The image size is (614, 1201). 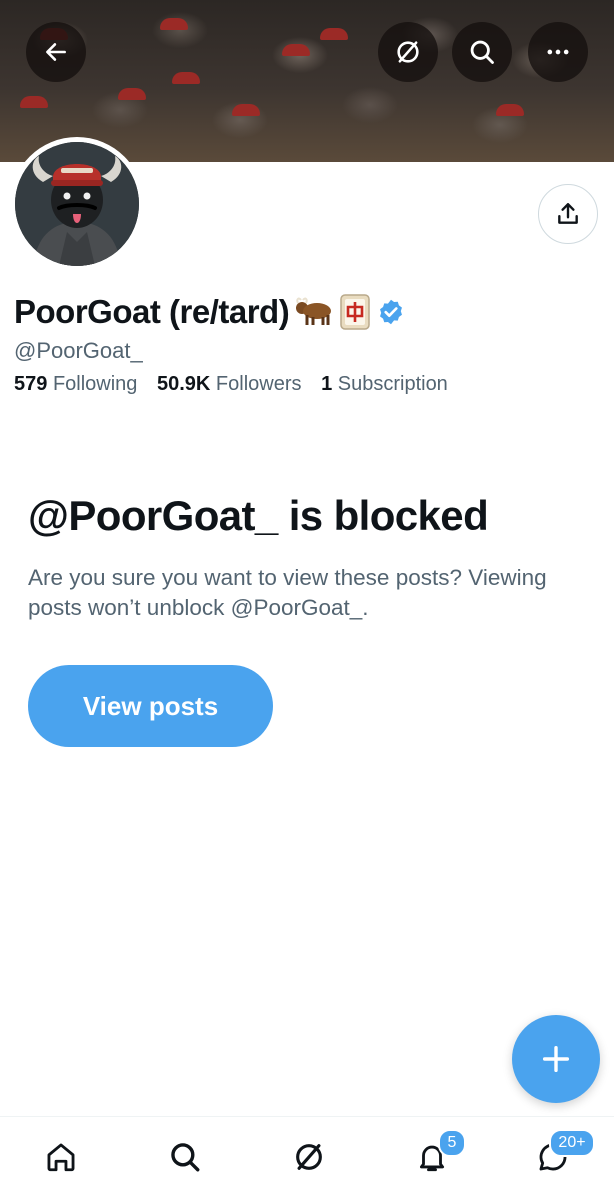 I want to click on share-icon, so click(x=568, y=213).